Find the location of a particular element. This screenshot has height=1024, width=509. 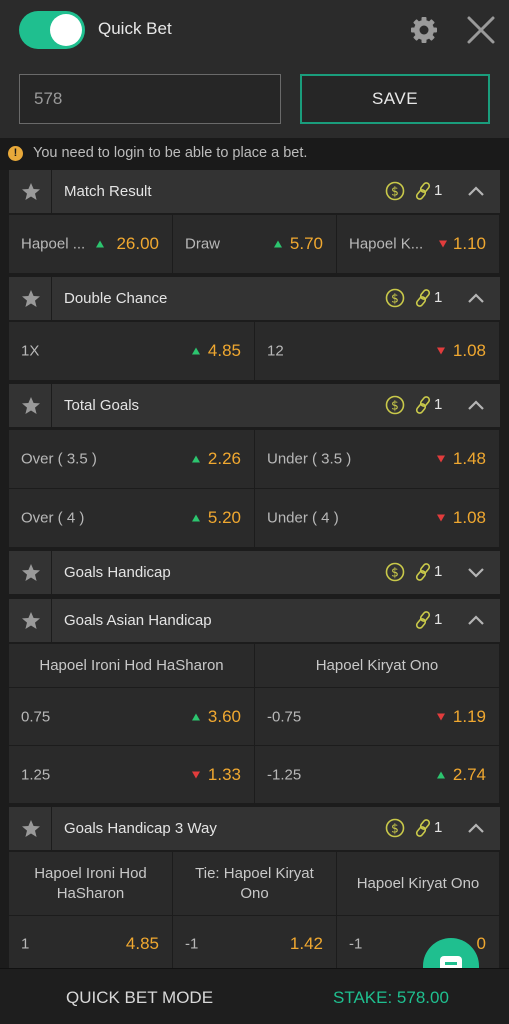

odds-value: 2.74 is located at coordinates (469, 774).